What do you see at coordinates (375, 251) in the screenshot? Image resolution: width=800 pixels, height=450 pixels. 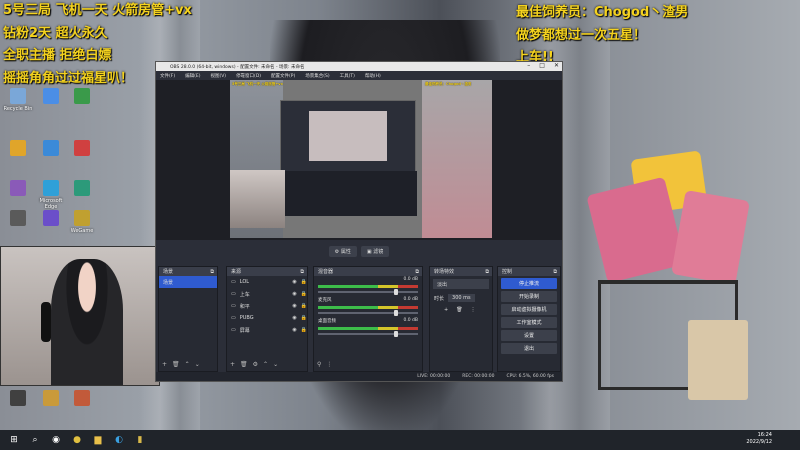 I see `filters-button: ▣ 滤镜` at bounding box center [375, 251].